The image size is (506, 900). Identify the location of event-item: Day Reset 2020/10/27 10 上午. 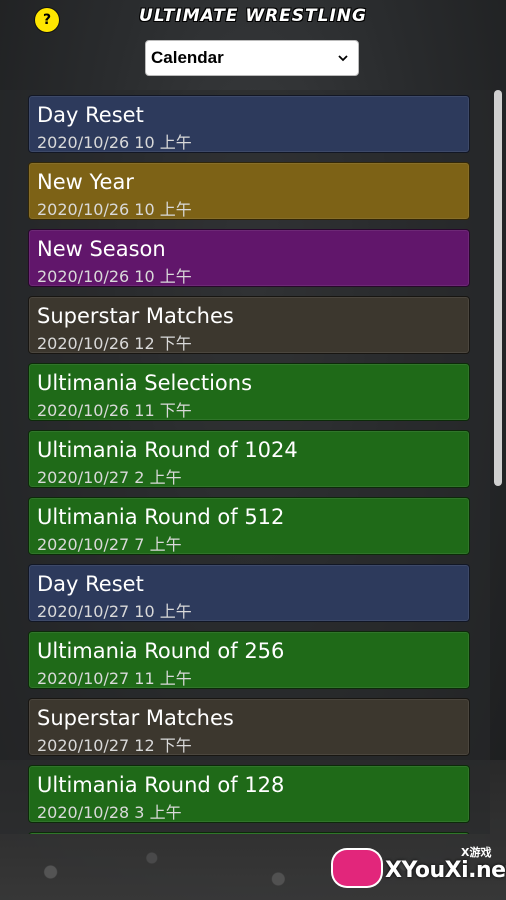
(249, 593).